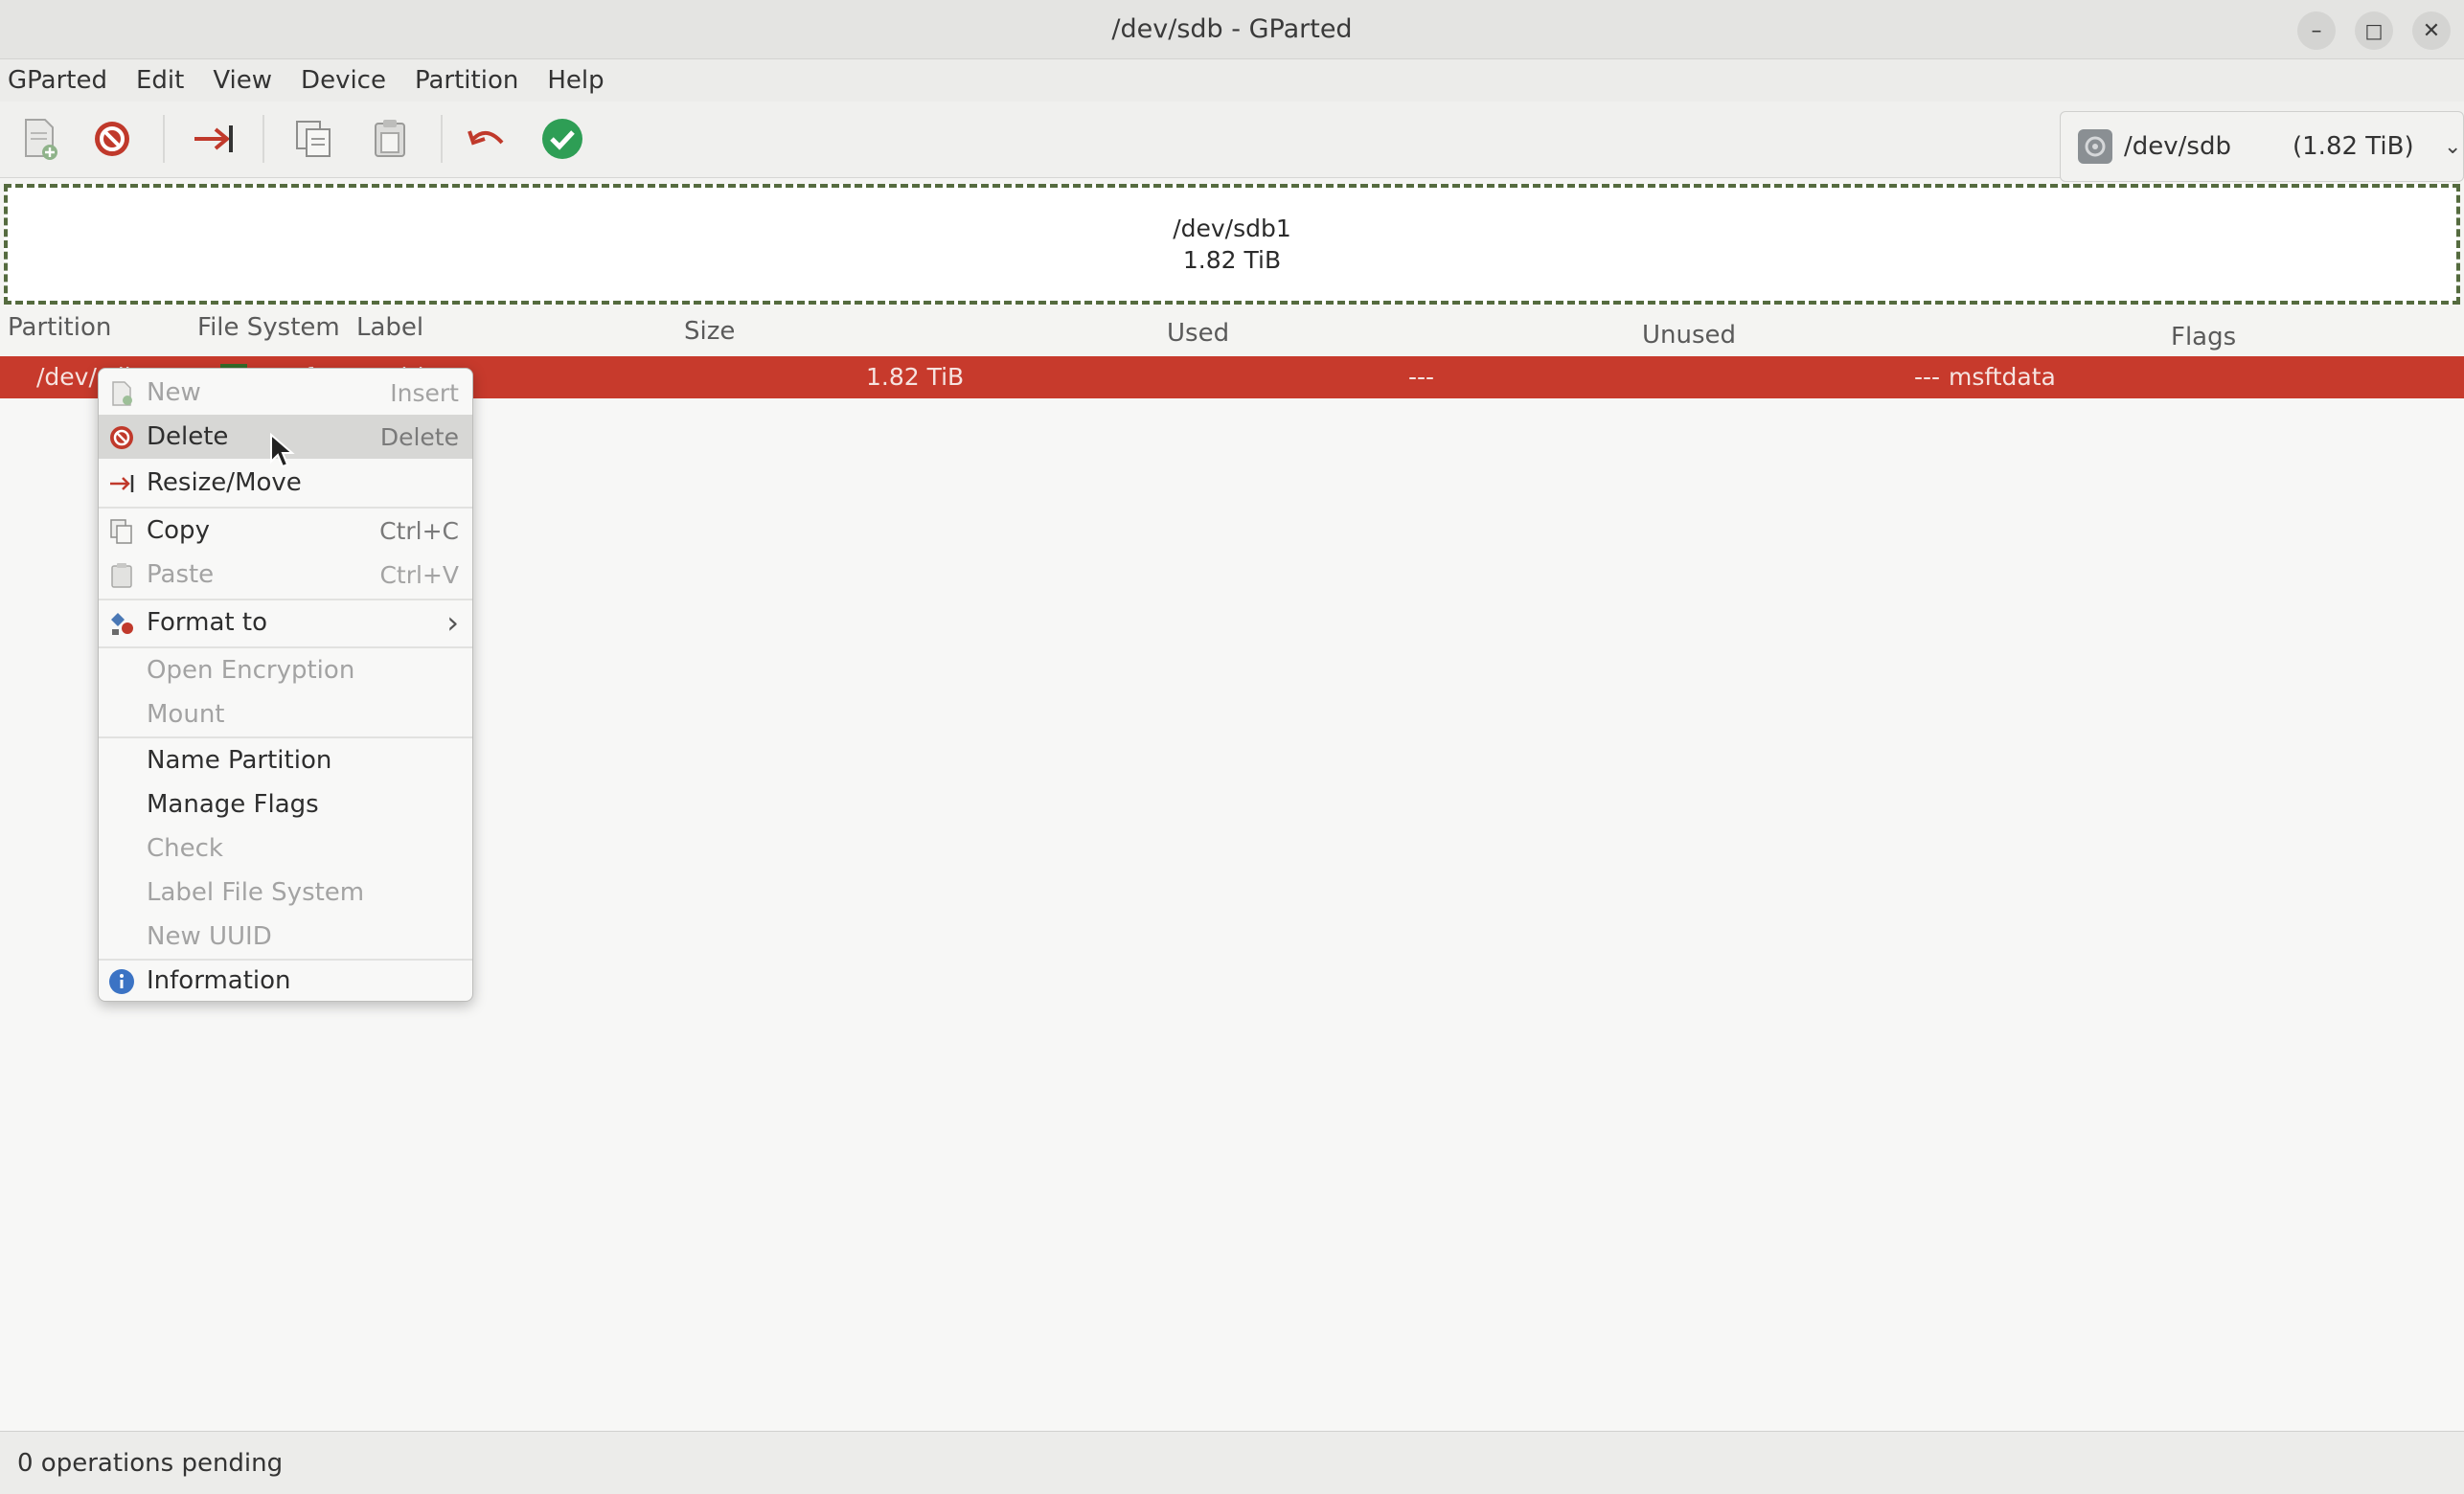 The width and height of the screenshot is (2464, 1494). Describe the element at coordinates (185, 849) in the screenshot. I see `menu-item-label: Check` at that location.